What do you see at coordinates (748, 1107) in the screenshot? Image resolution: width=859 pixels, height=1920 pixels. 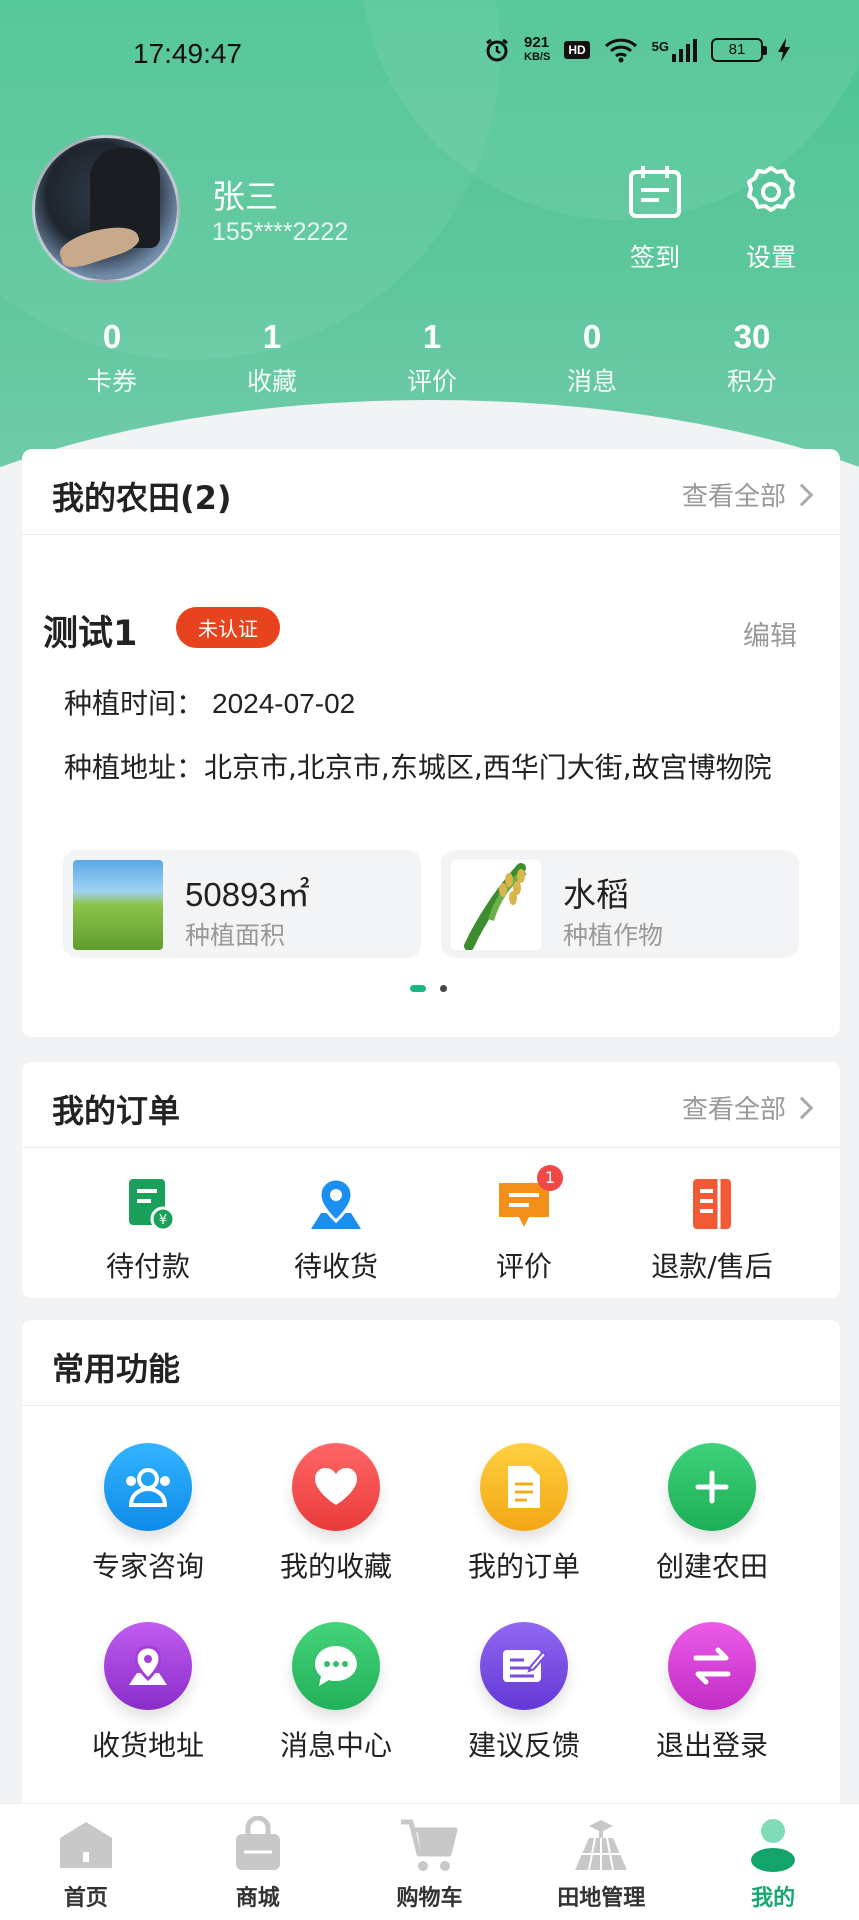 I see `orders-view-all: 查看全部` at bounding box center [748, 1107].